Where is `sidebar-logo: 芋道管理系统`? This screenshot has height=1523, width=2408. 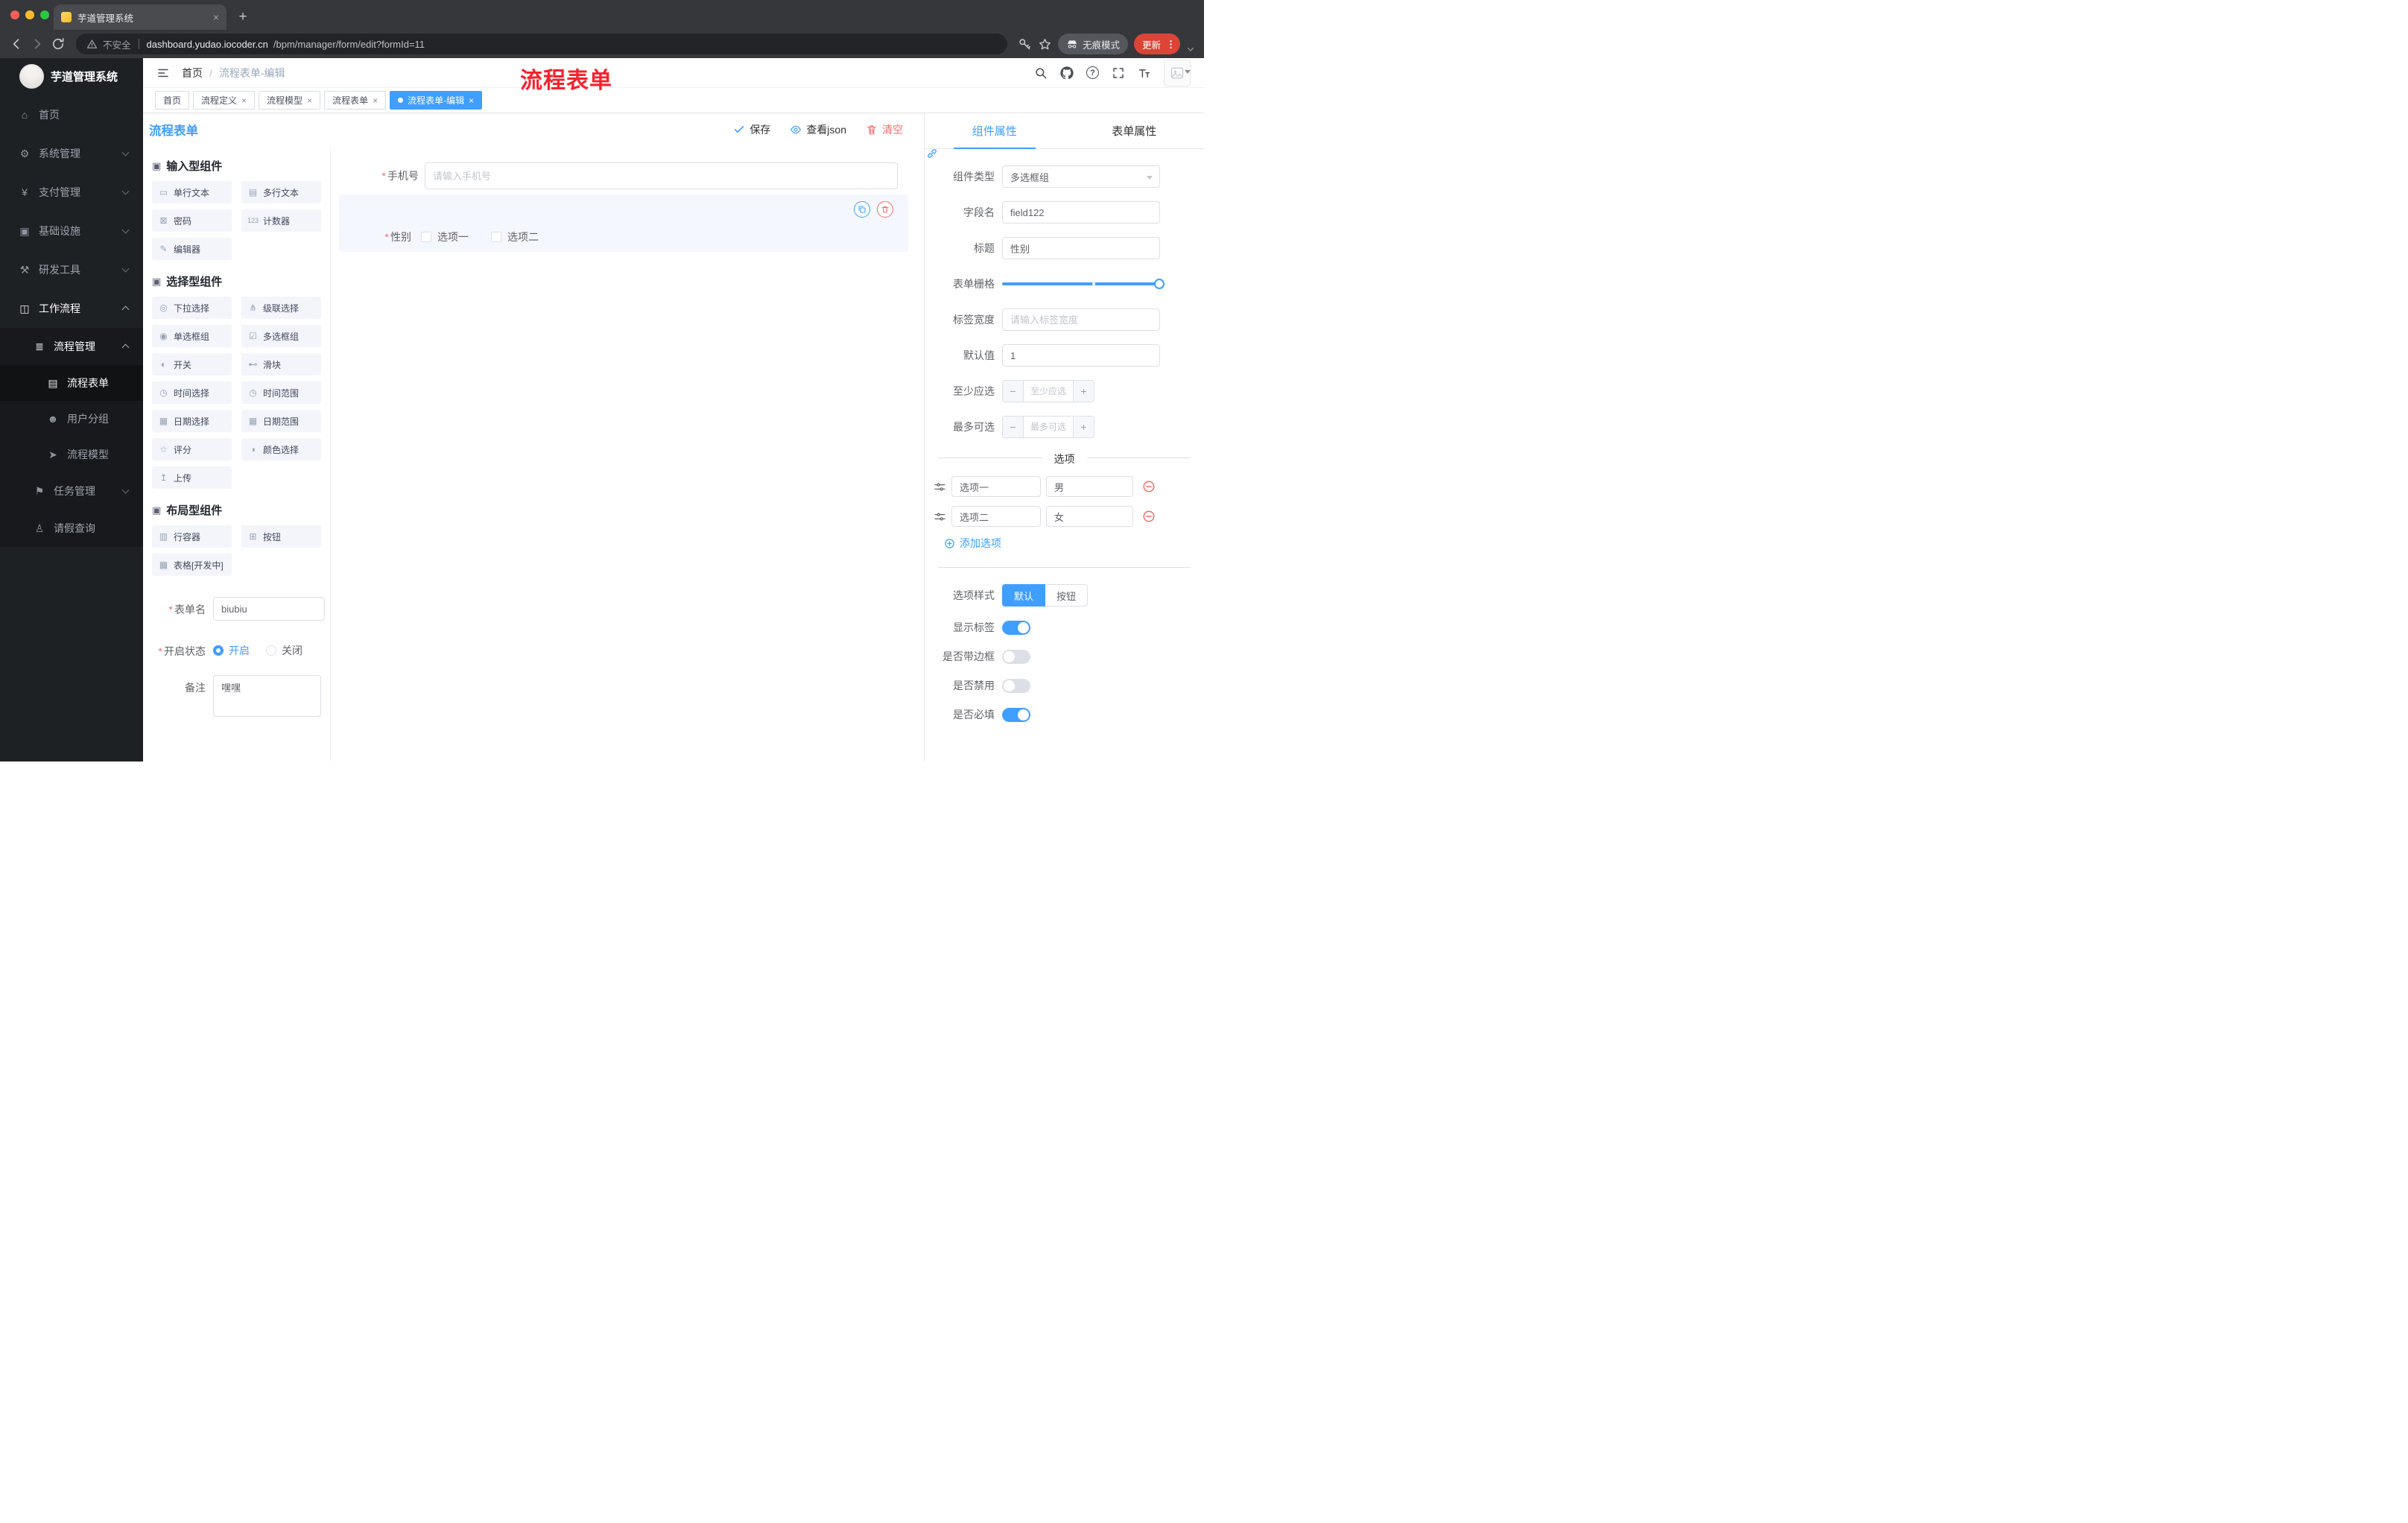
sidebar-logo: 芋道管理系统 is located at coordinates (71, 75).